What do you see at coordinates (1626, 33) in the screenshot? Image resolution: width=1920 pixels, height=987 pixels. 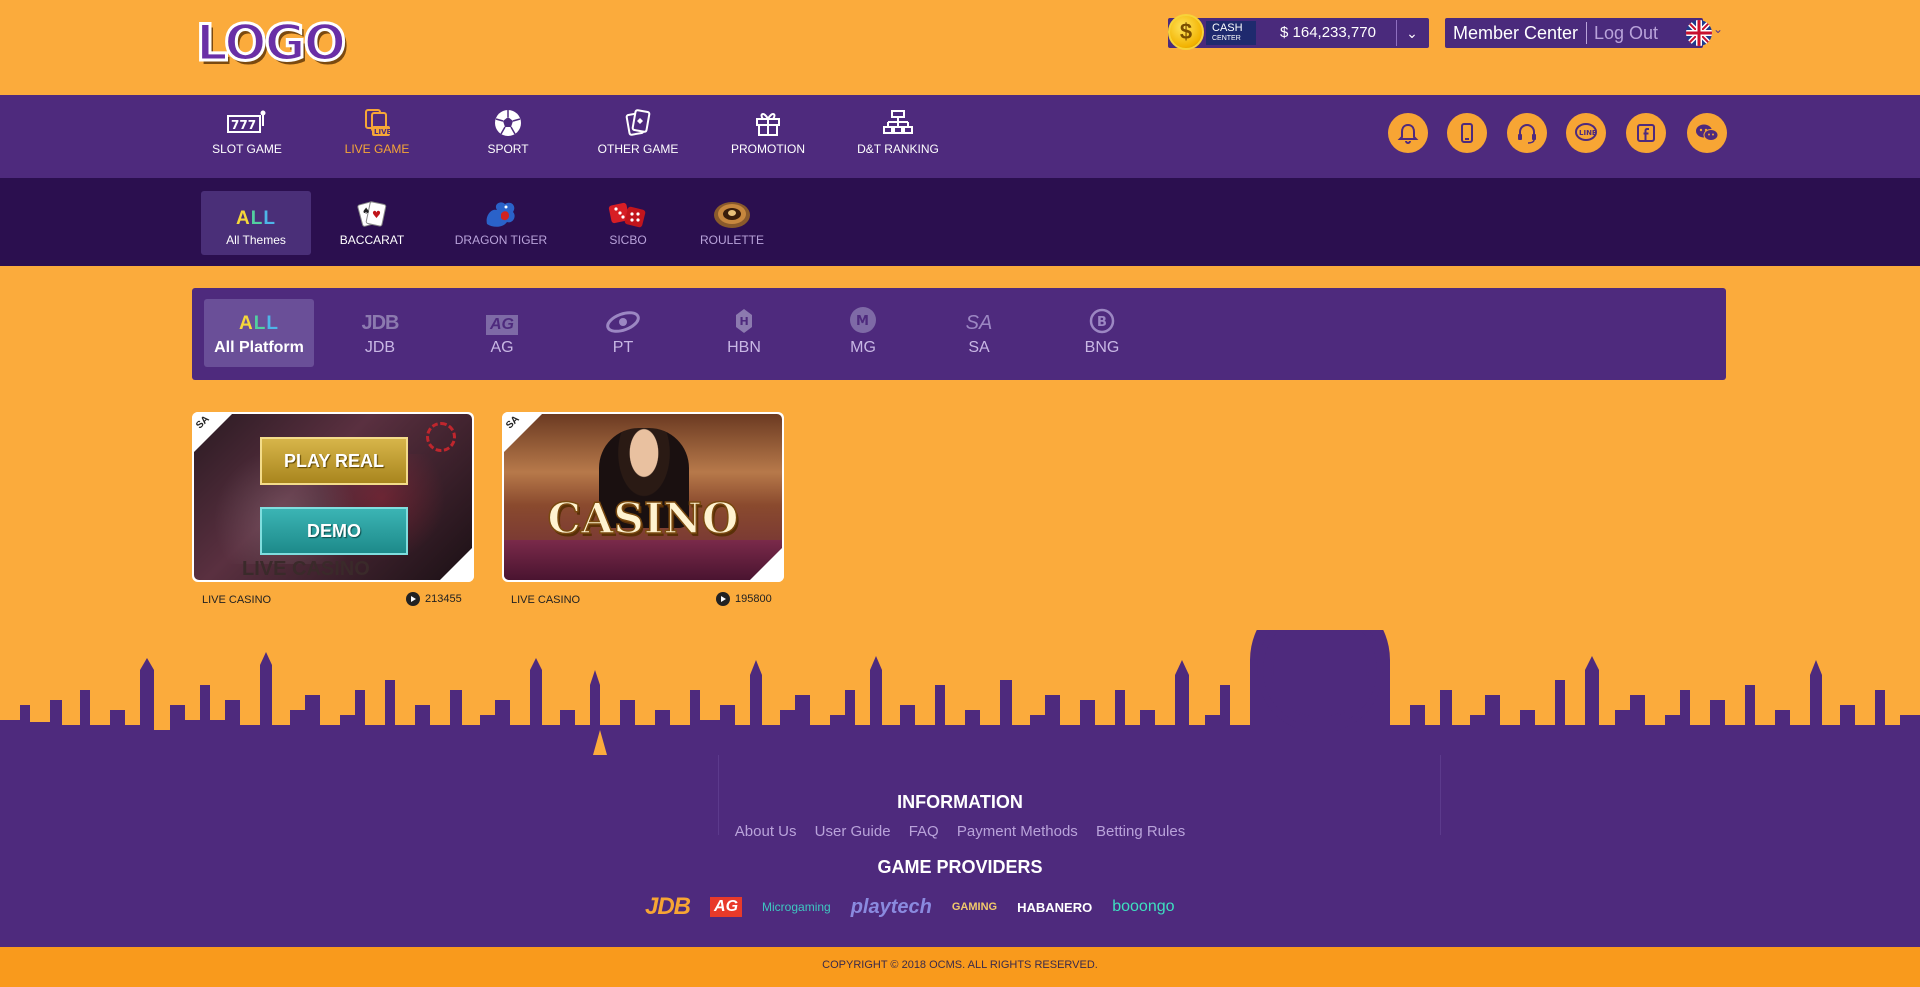 I see `logout-link: Log Out` at bounding box center [1626, 33].